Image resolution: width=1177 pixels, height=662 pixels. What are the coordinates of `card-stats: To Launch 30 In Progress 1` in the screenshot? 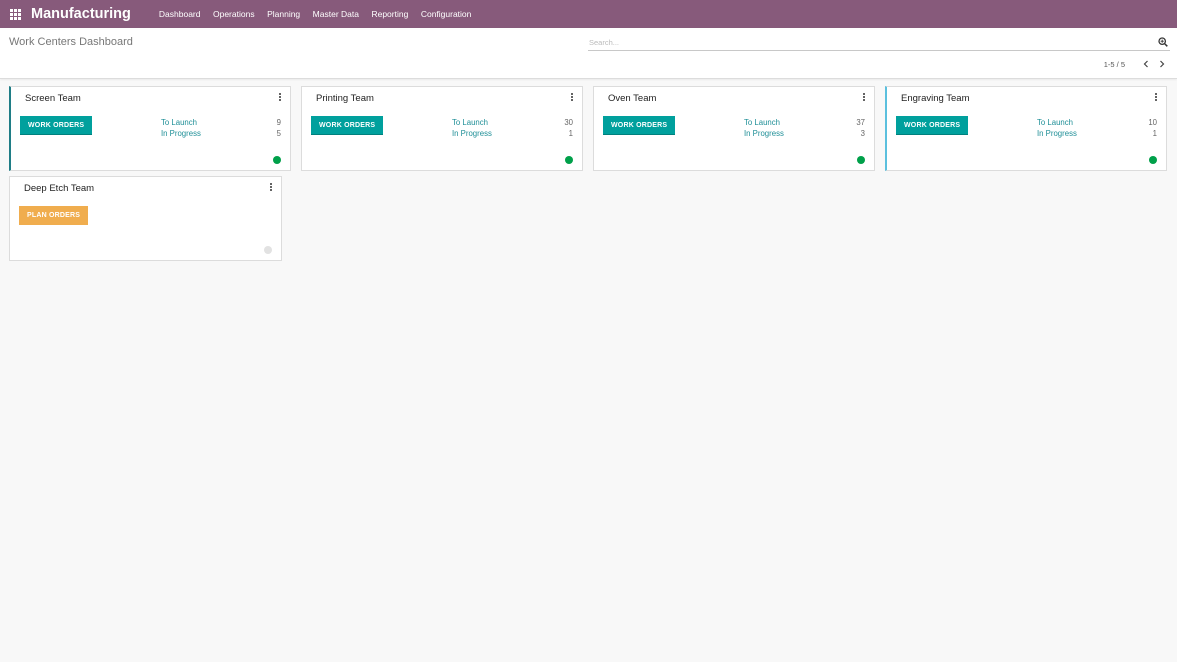 It's located at (512, 128).